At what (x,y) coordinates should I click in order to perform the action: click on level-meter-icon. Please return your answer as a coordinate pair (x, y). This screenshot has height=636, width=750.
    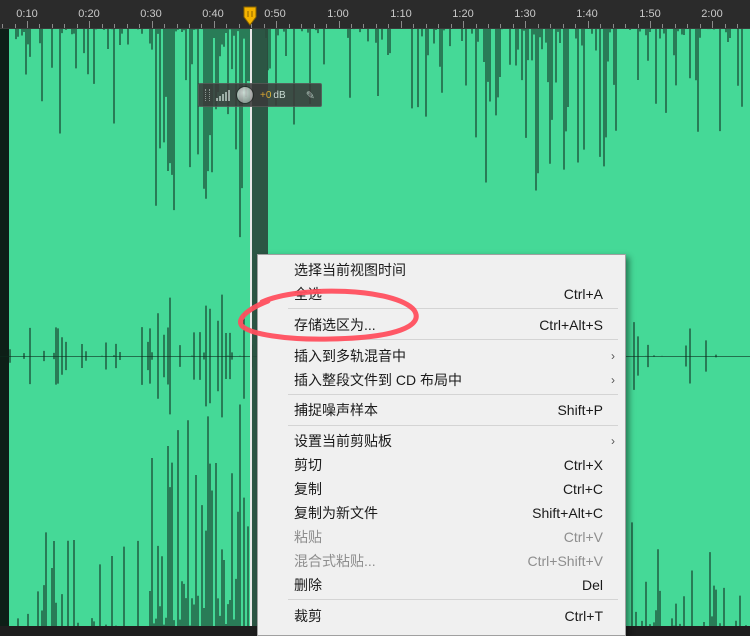
    Looking at the image, I should click on (223, 95).